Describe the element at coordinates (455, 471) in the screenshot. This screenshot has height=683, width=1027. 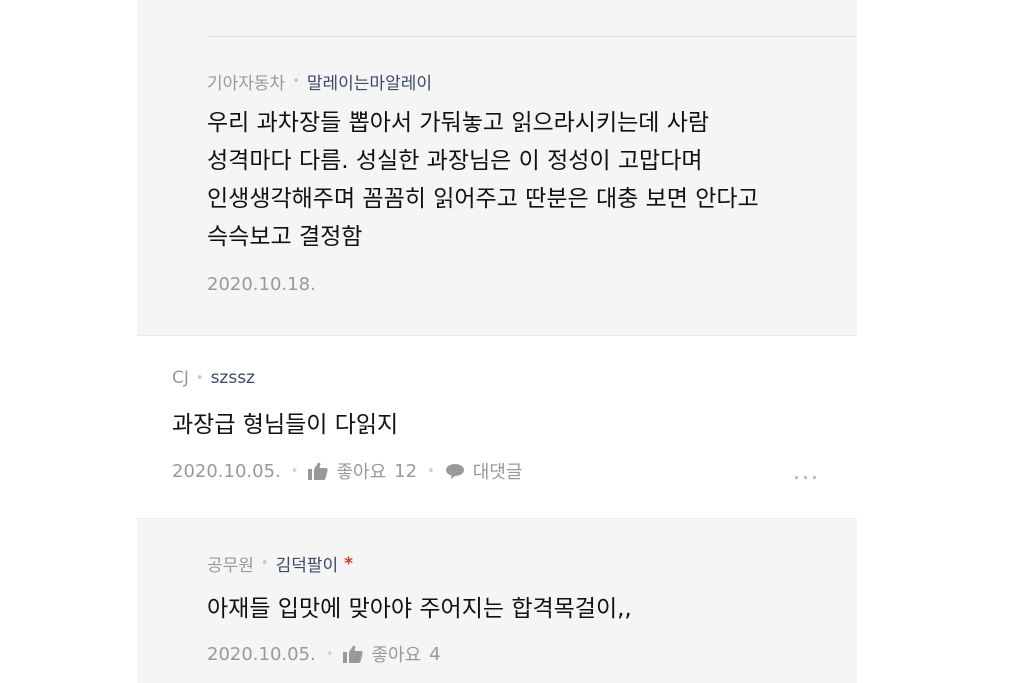
I see `speech-bubble-icon` at that location.